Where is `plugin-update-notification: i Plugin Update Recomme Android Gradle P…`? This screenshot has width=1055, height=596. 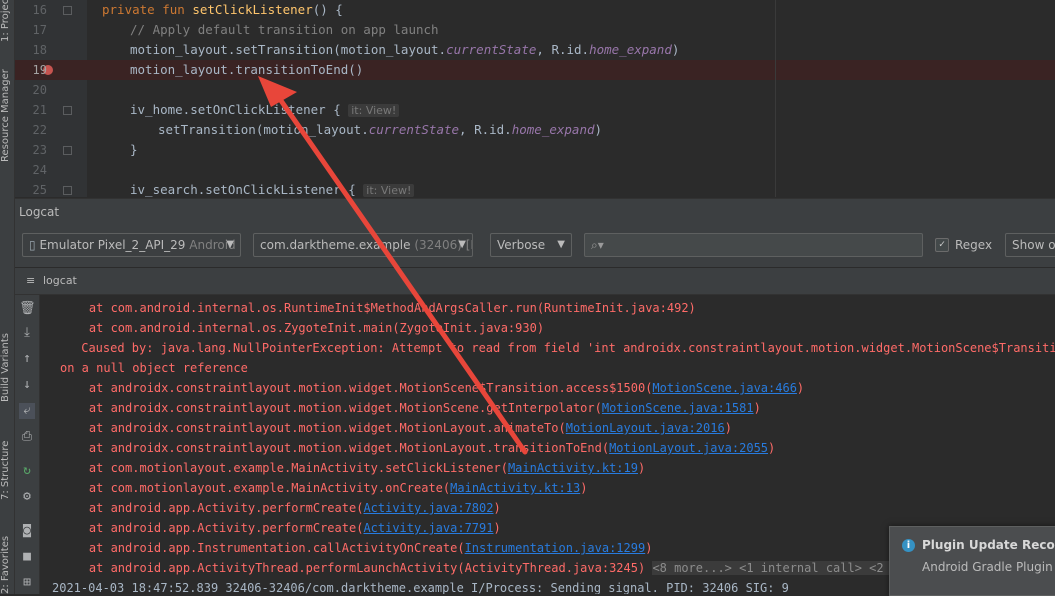 plugin-update-notification: i Plugin Update Recomme Android Gradle P… is located at coordinates (972, 561).